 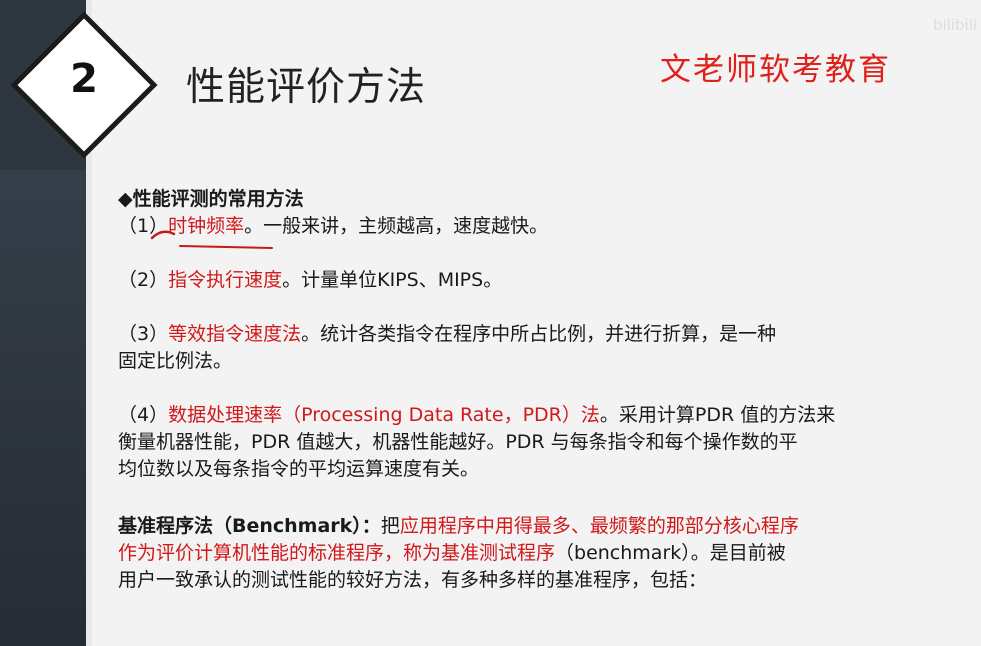 I want to click on item-term: 数据处理速率（Processing Data Rate，PDR）法, so click(x=384, y=415).